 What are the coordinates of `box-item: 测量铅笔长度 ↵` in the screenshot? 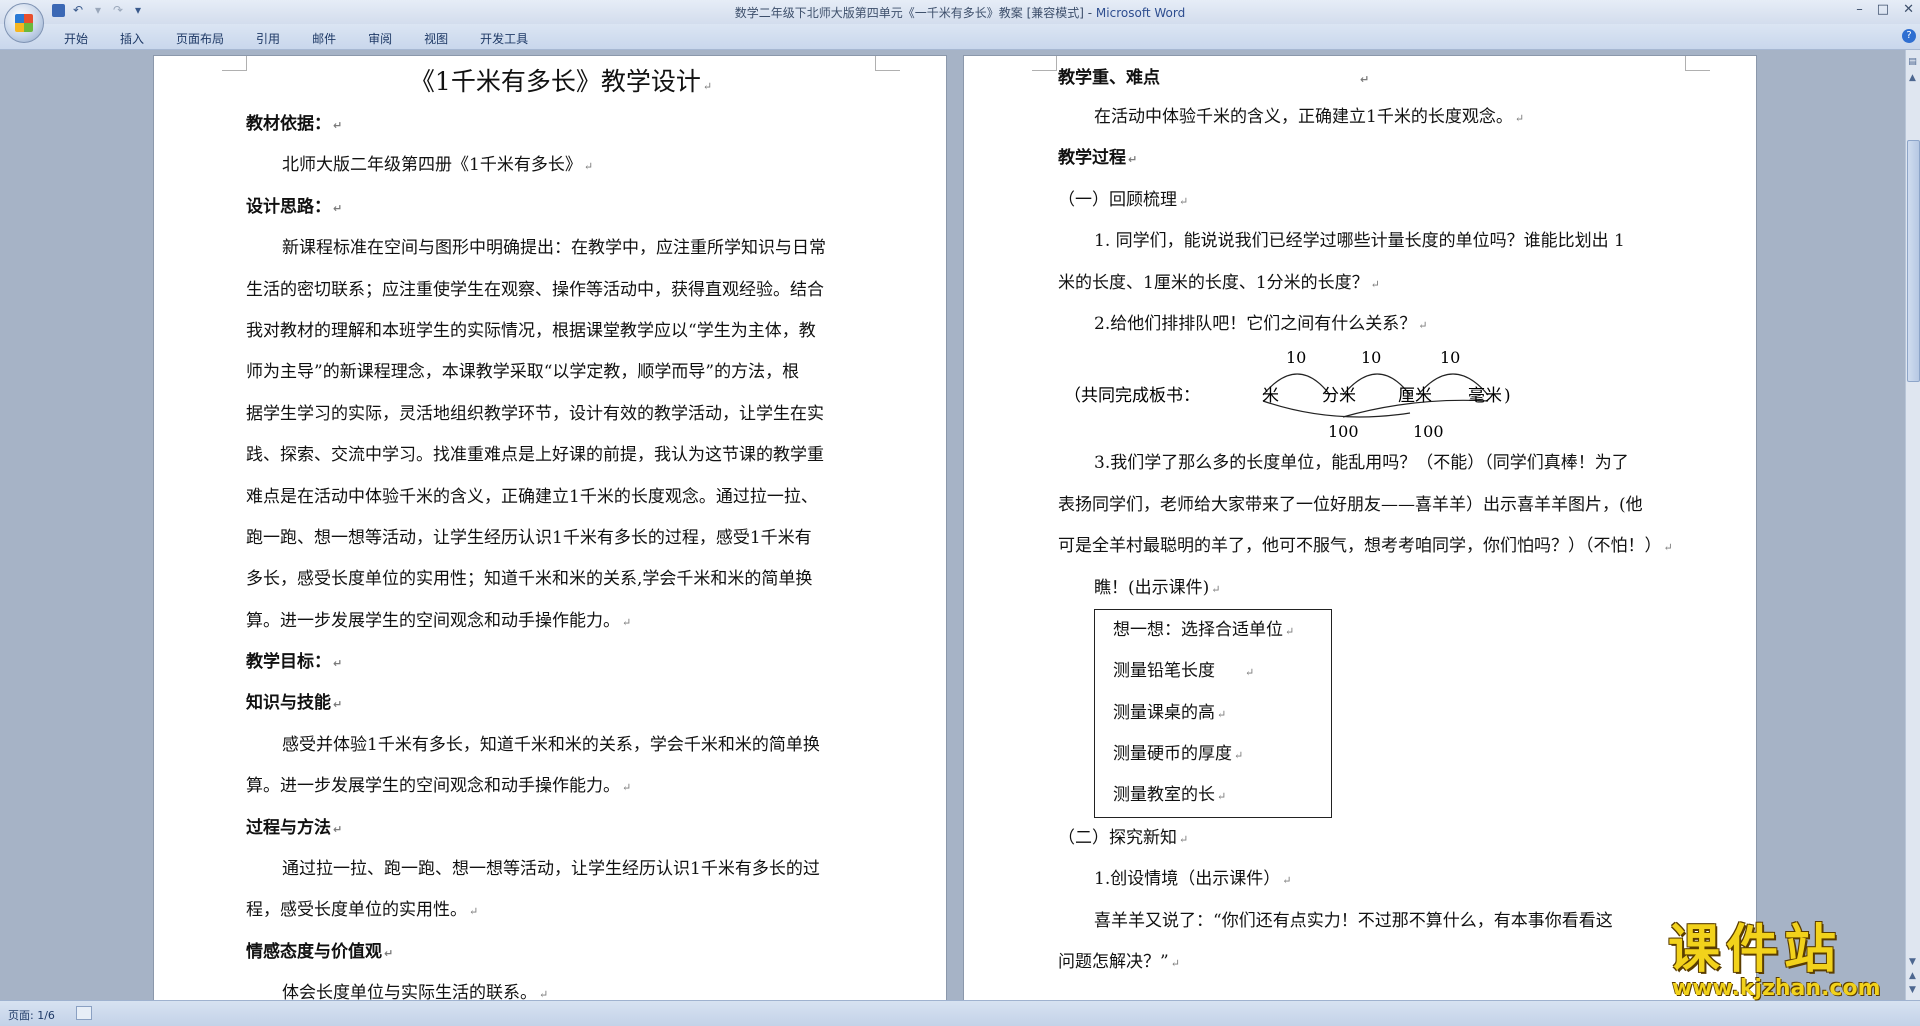 It's located at (1184, 671).